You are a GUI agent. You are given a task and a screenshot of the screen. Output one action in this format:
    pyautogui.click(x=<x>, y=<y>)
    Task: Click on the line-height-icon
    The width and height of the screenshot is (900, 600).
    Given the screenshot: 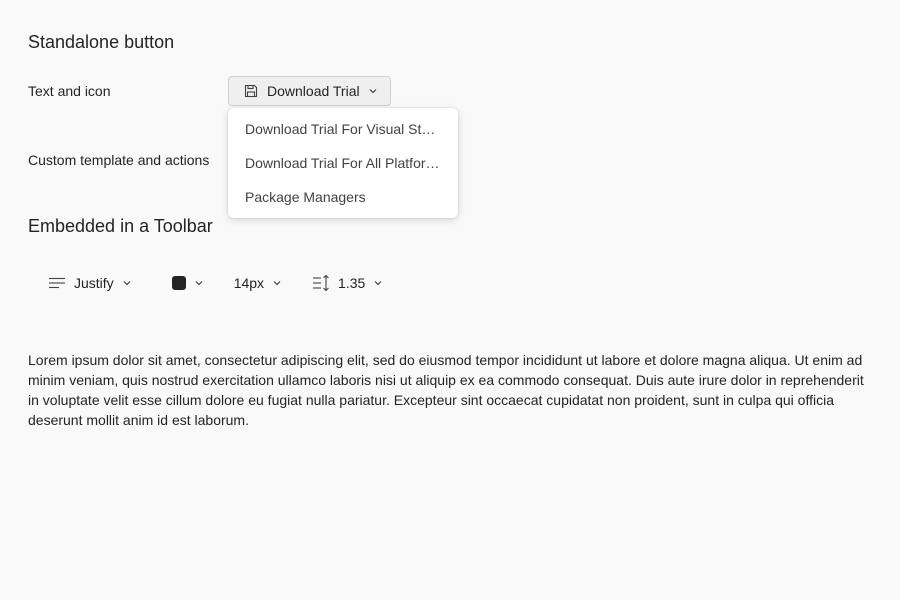 What is the action you would take?
    pyautogui.click(x=321, y=283)
    